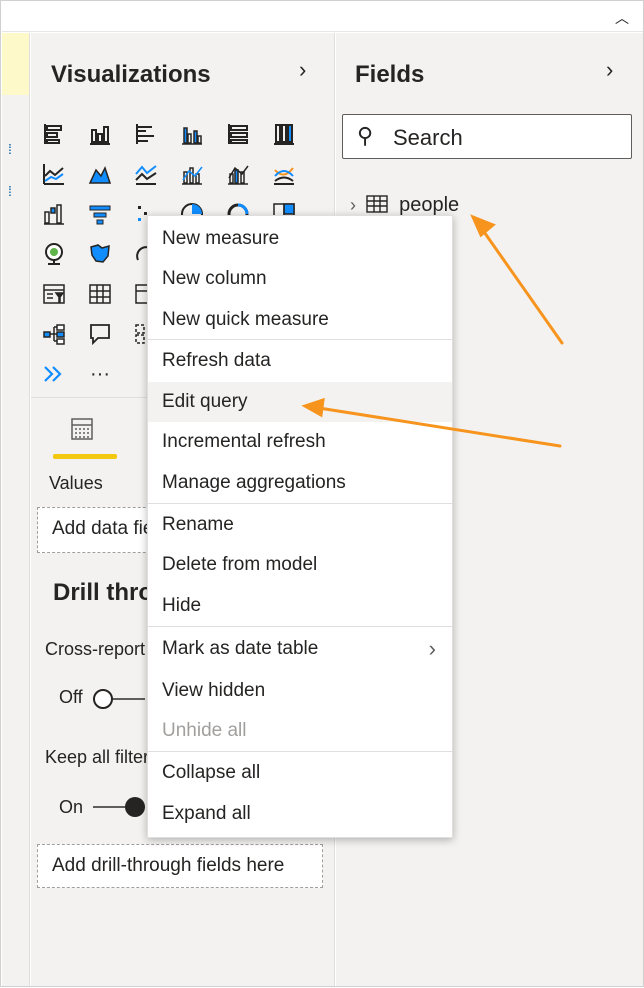  What do you see at coordinates (180, 866) in the screenshot?
I see `add-drill-through-fields-well: Add drill-through fields here` at bounding box center [180, 866].